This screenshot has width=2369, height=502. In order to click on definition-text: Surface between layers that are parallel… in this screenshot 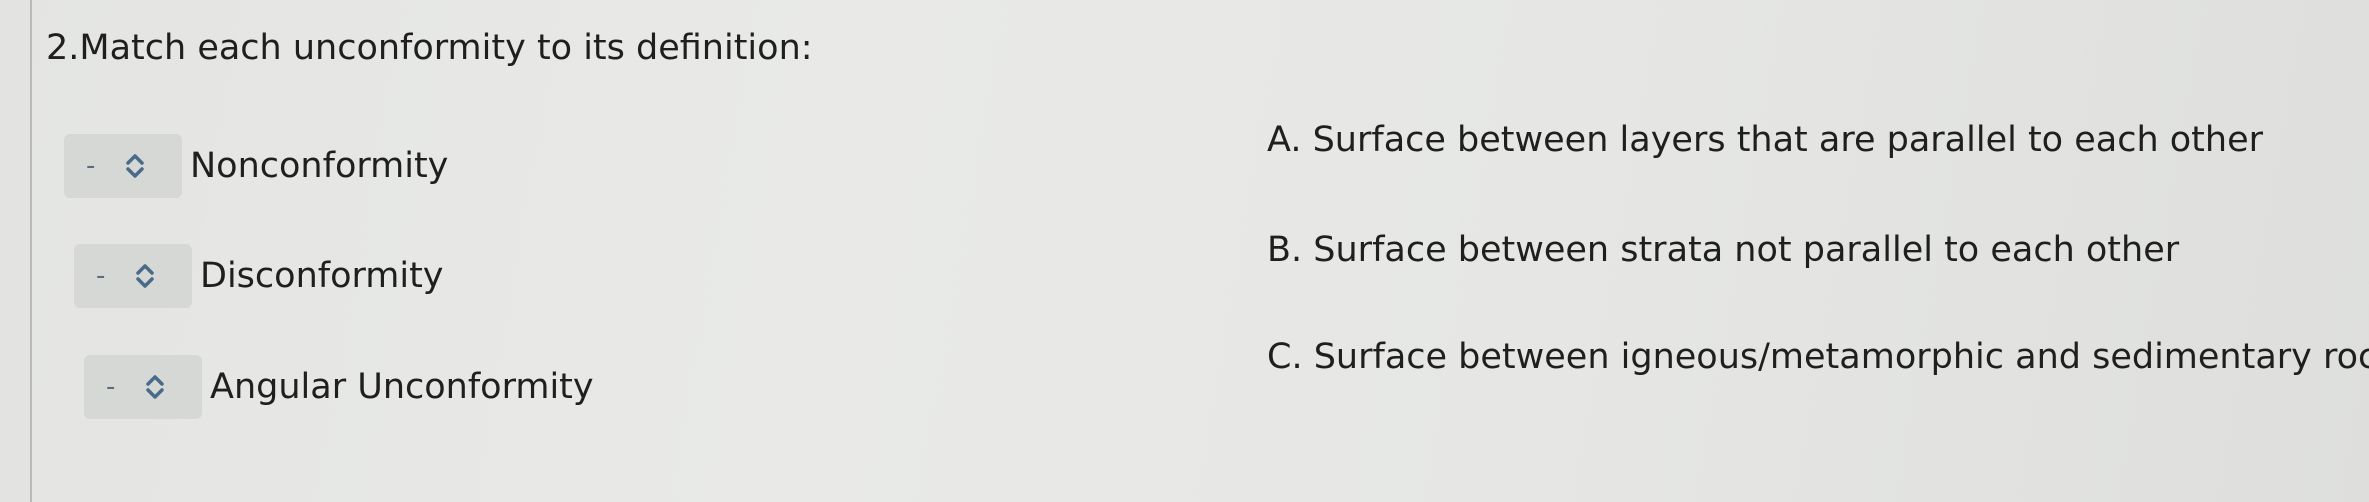, I will do `click(1787, 140)`.